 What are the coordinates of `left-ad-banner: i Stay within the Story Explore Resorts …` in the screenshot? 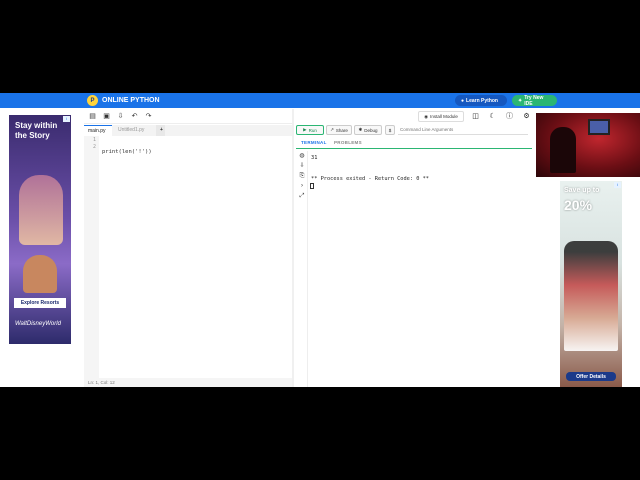 It's located at (40, 229).